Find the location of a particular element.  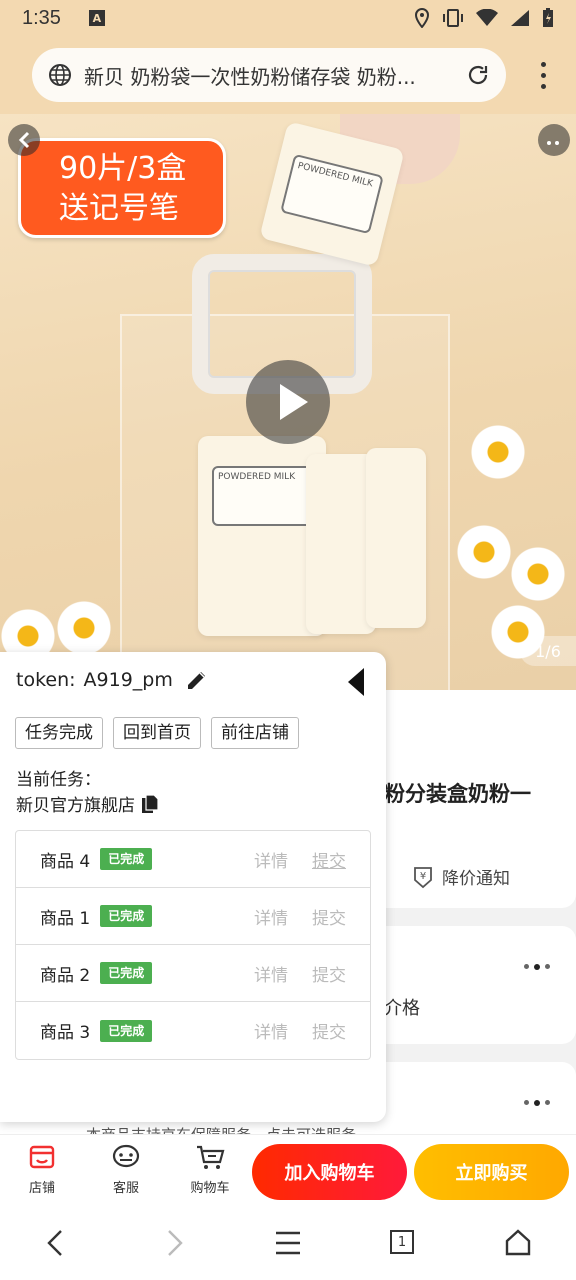

promo-line-2: 送记号笔 is located at coordinates (119, 208).